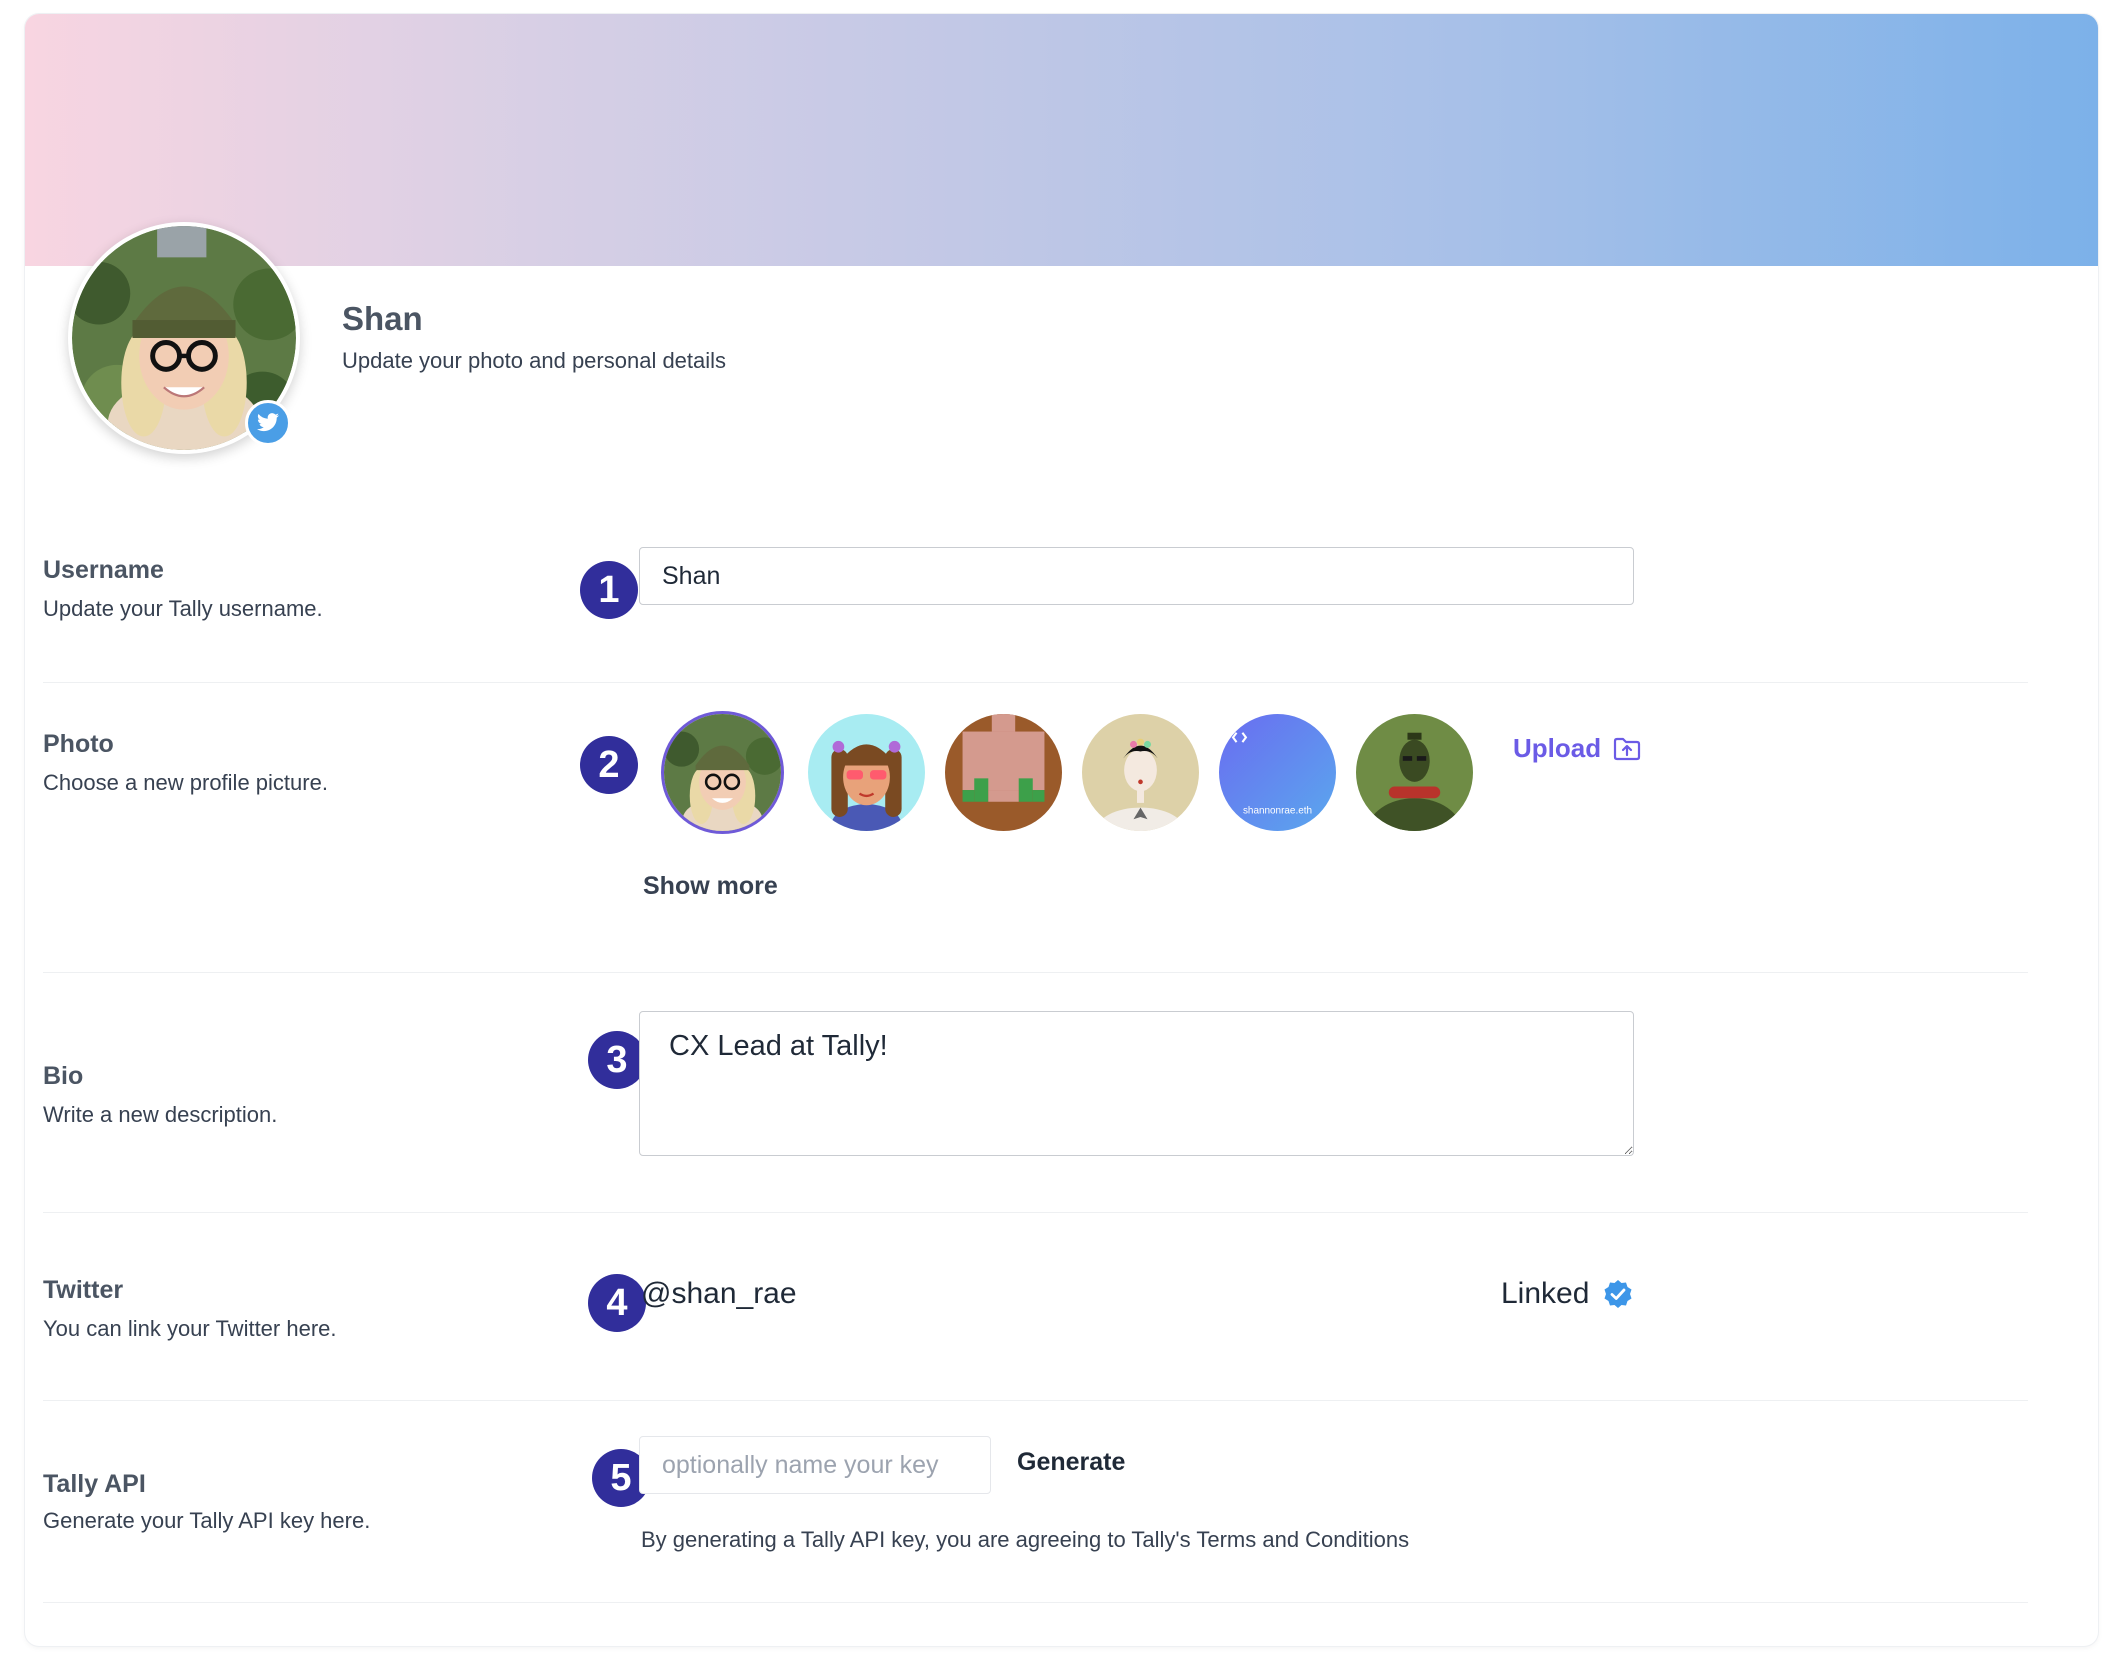  What do you see at coordinates (617, 1303) in the screenshot?
I see `step-4-badge: 4` at bounding box center [617, 1303].